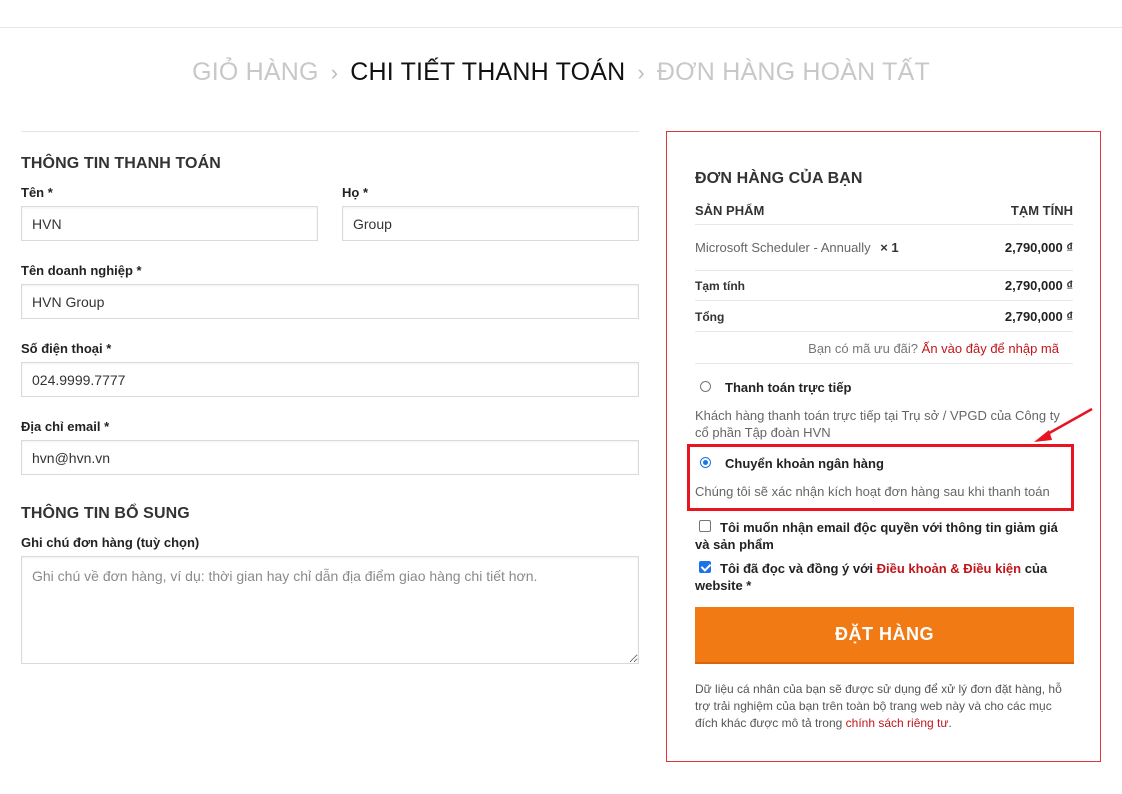 The width and height of the screenshot is (1122, 794). I want to click on terms-link: Điều khoản & Điều kiện, so click(949, 568).